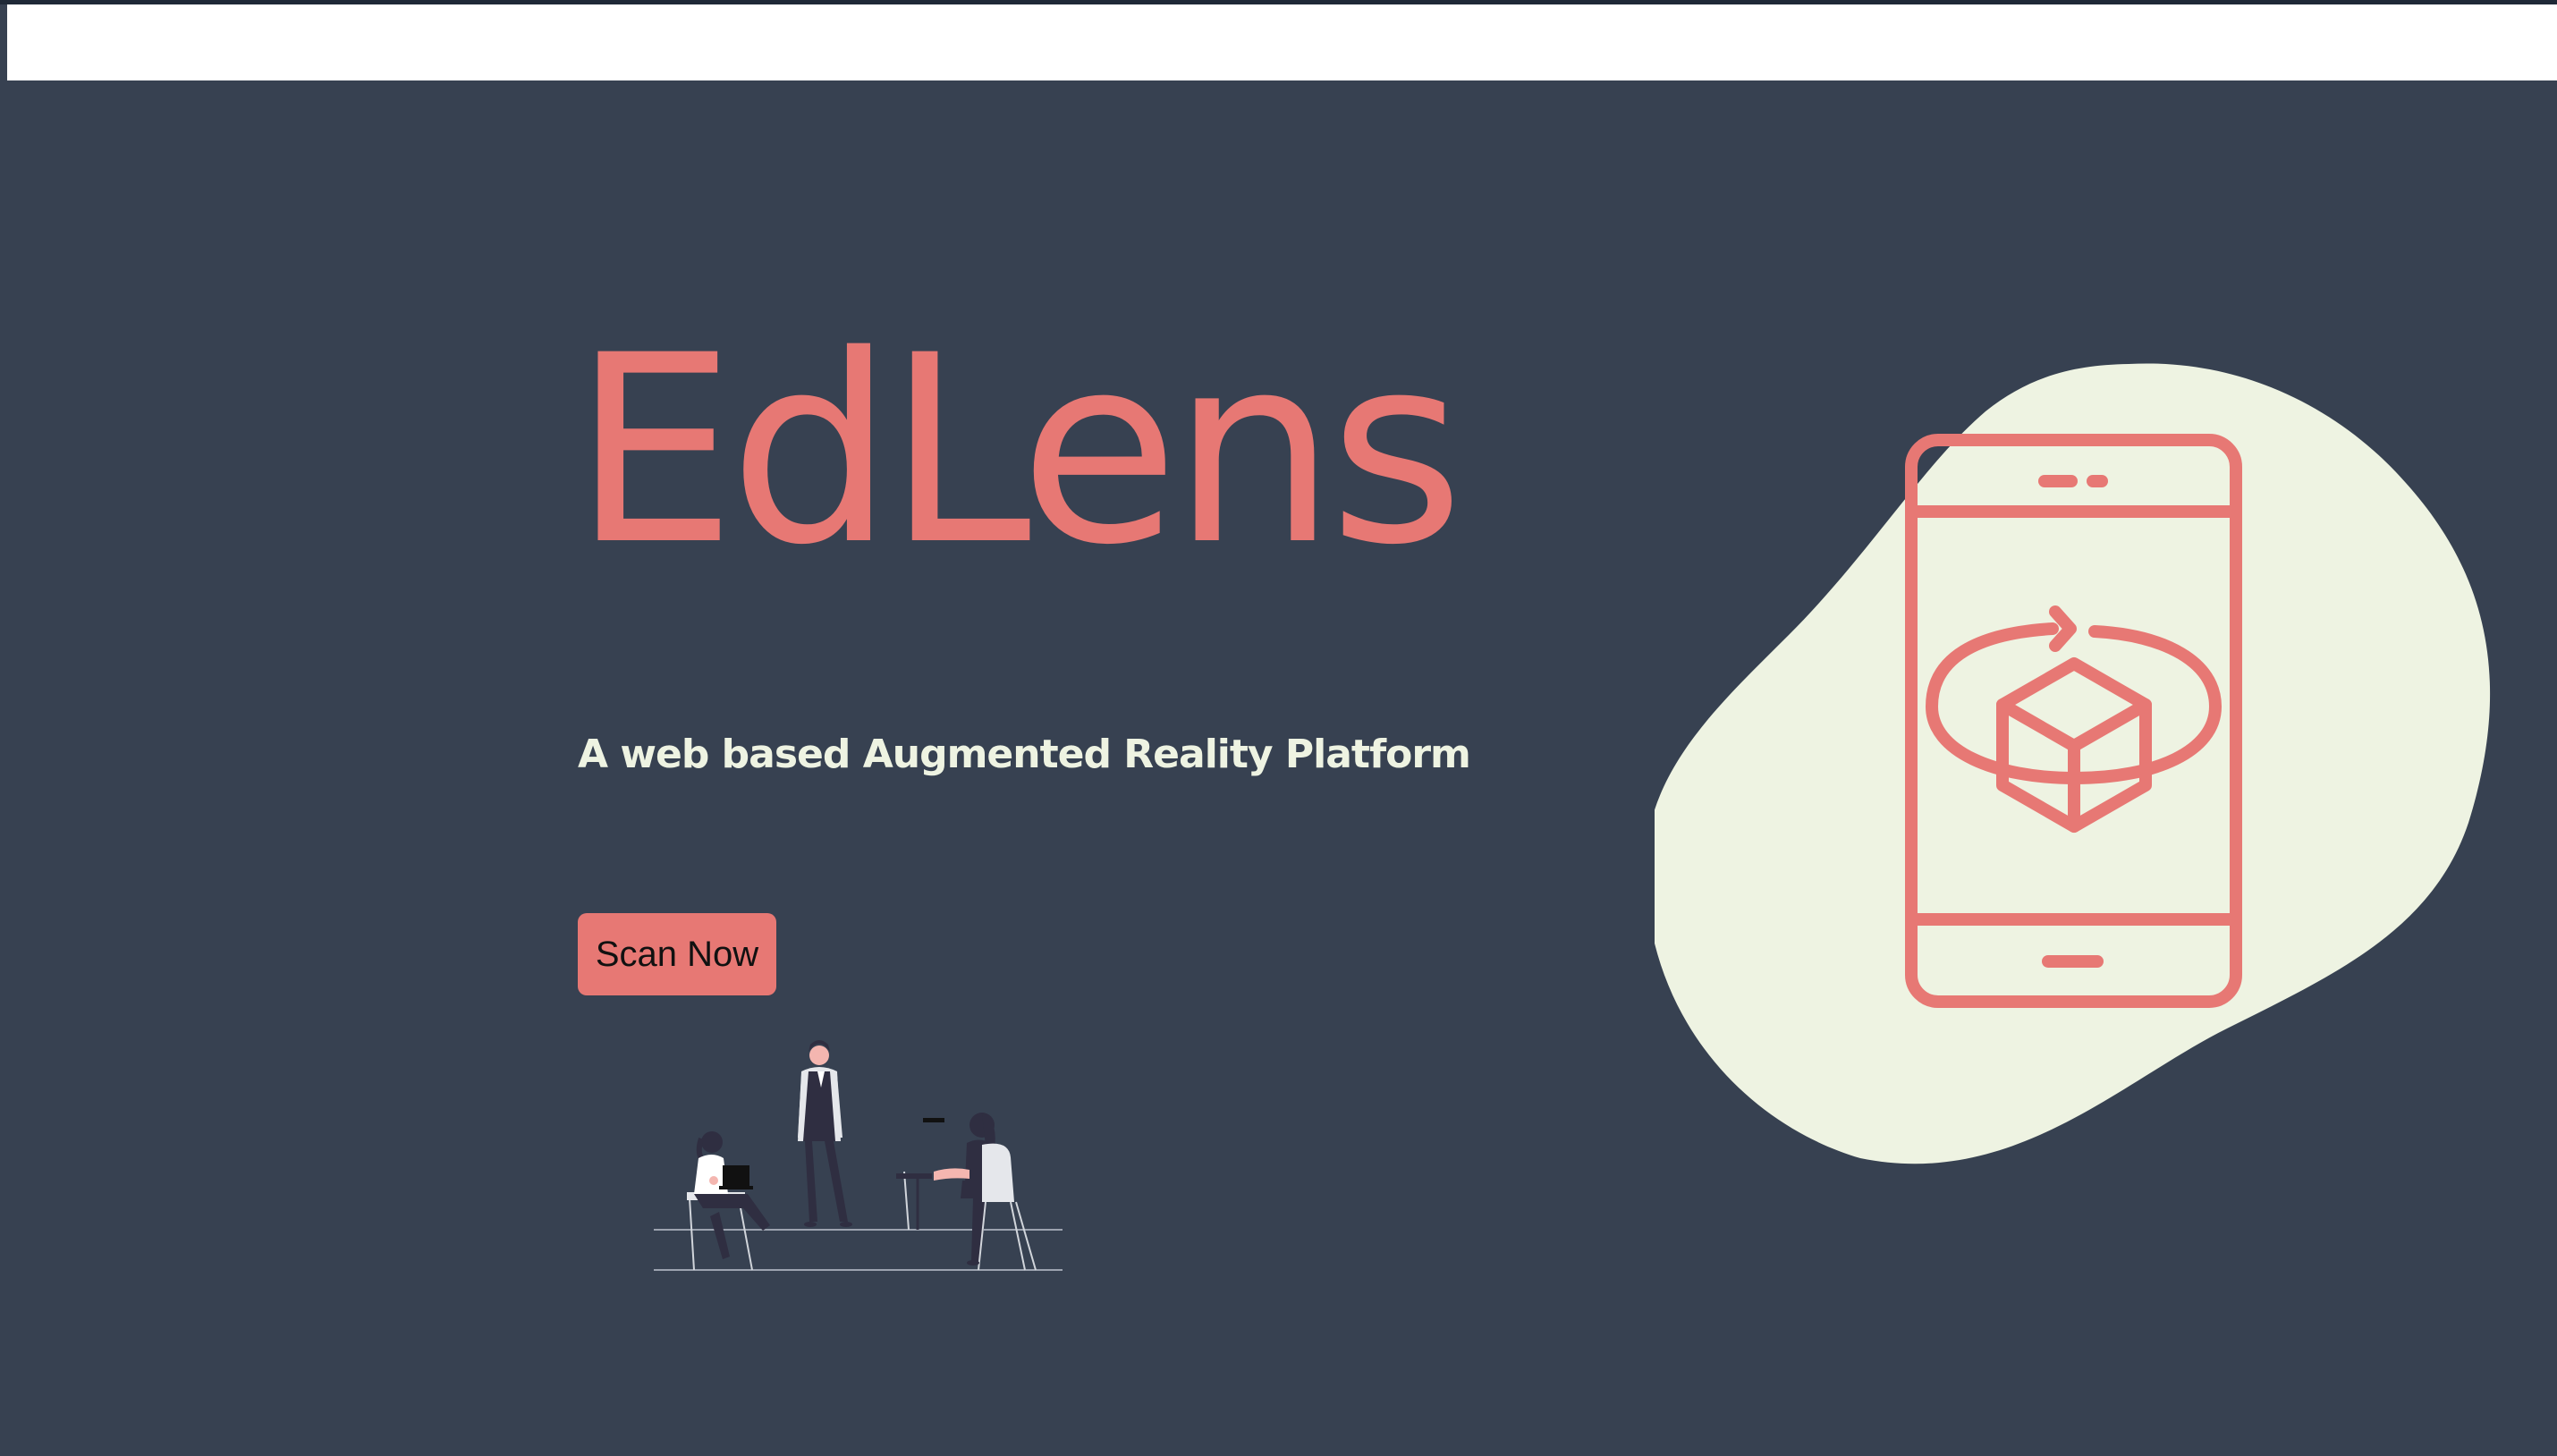 This screenshot has height=1456, width=2557. I want to click on standing-man-figure, so click(825, 1133).